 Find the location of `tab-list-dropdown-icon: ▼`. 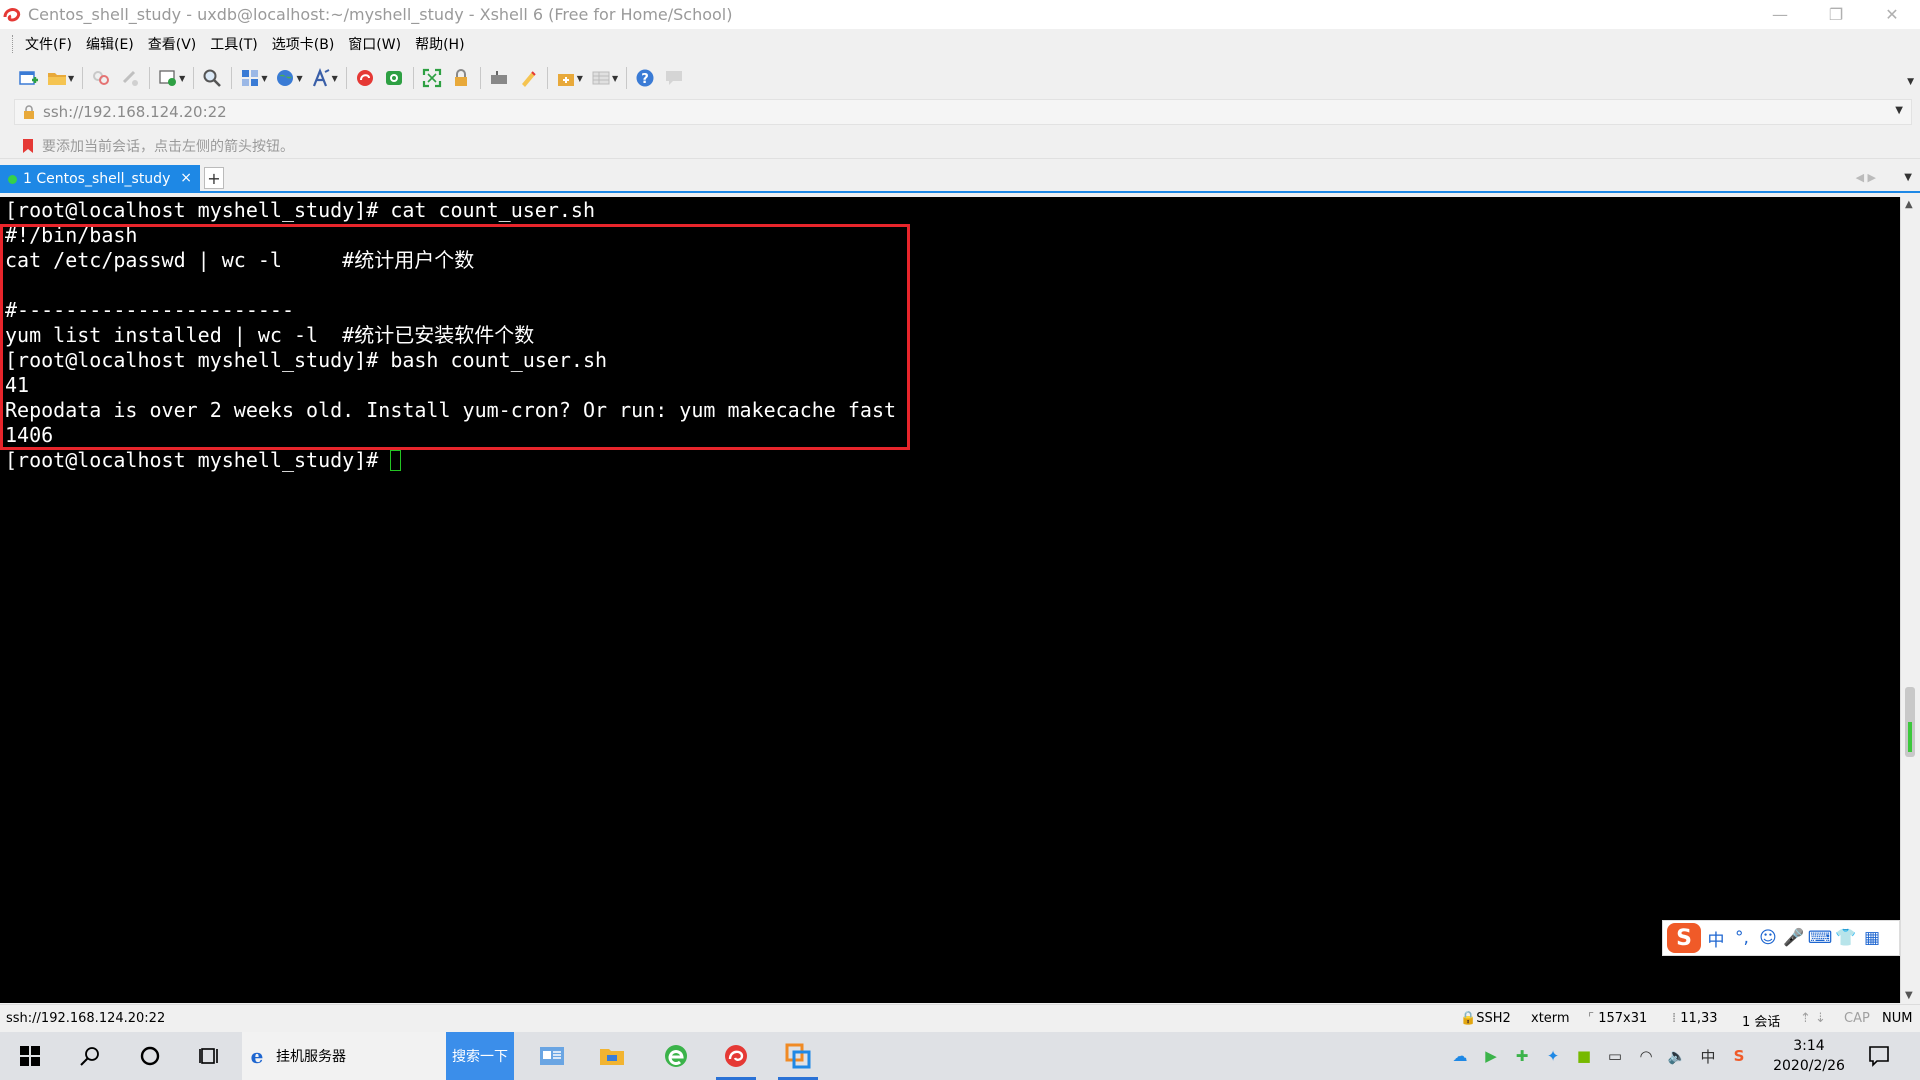

tab-list-dropdown-icon: ▼ is located at coordinates (1908, 177).